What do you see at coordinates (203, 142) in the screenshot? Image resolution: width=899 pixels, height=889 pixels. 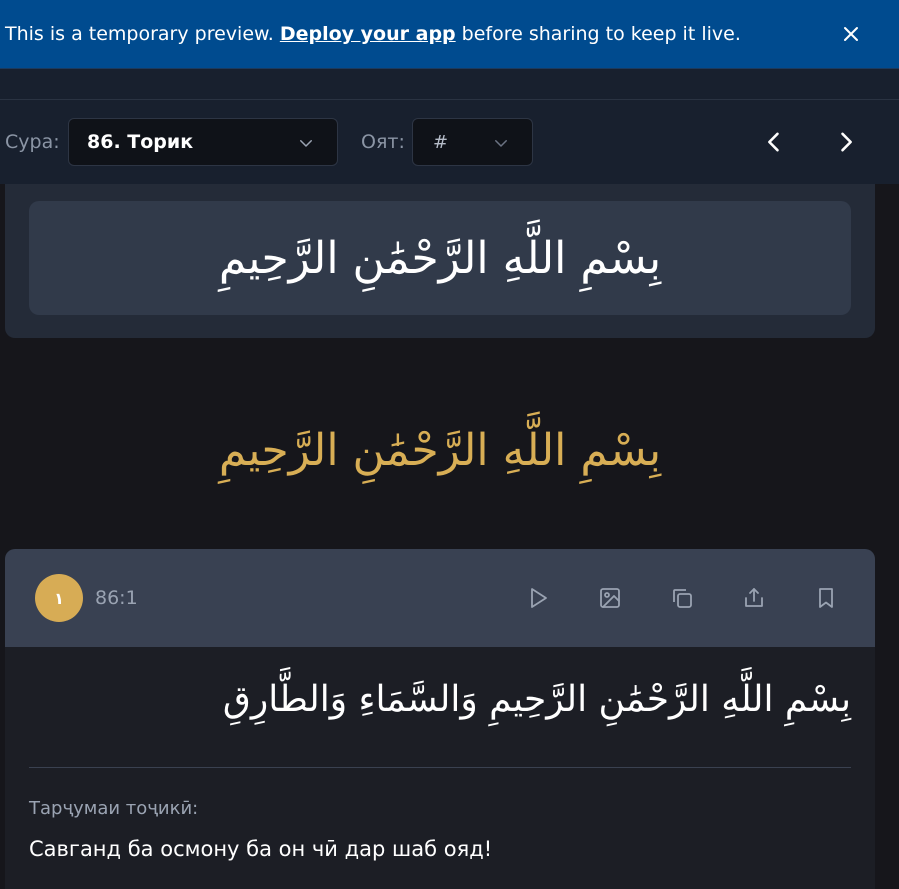 I see `sura-select: 86. Торик` at bounding box center [203, 142].